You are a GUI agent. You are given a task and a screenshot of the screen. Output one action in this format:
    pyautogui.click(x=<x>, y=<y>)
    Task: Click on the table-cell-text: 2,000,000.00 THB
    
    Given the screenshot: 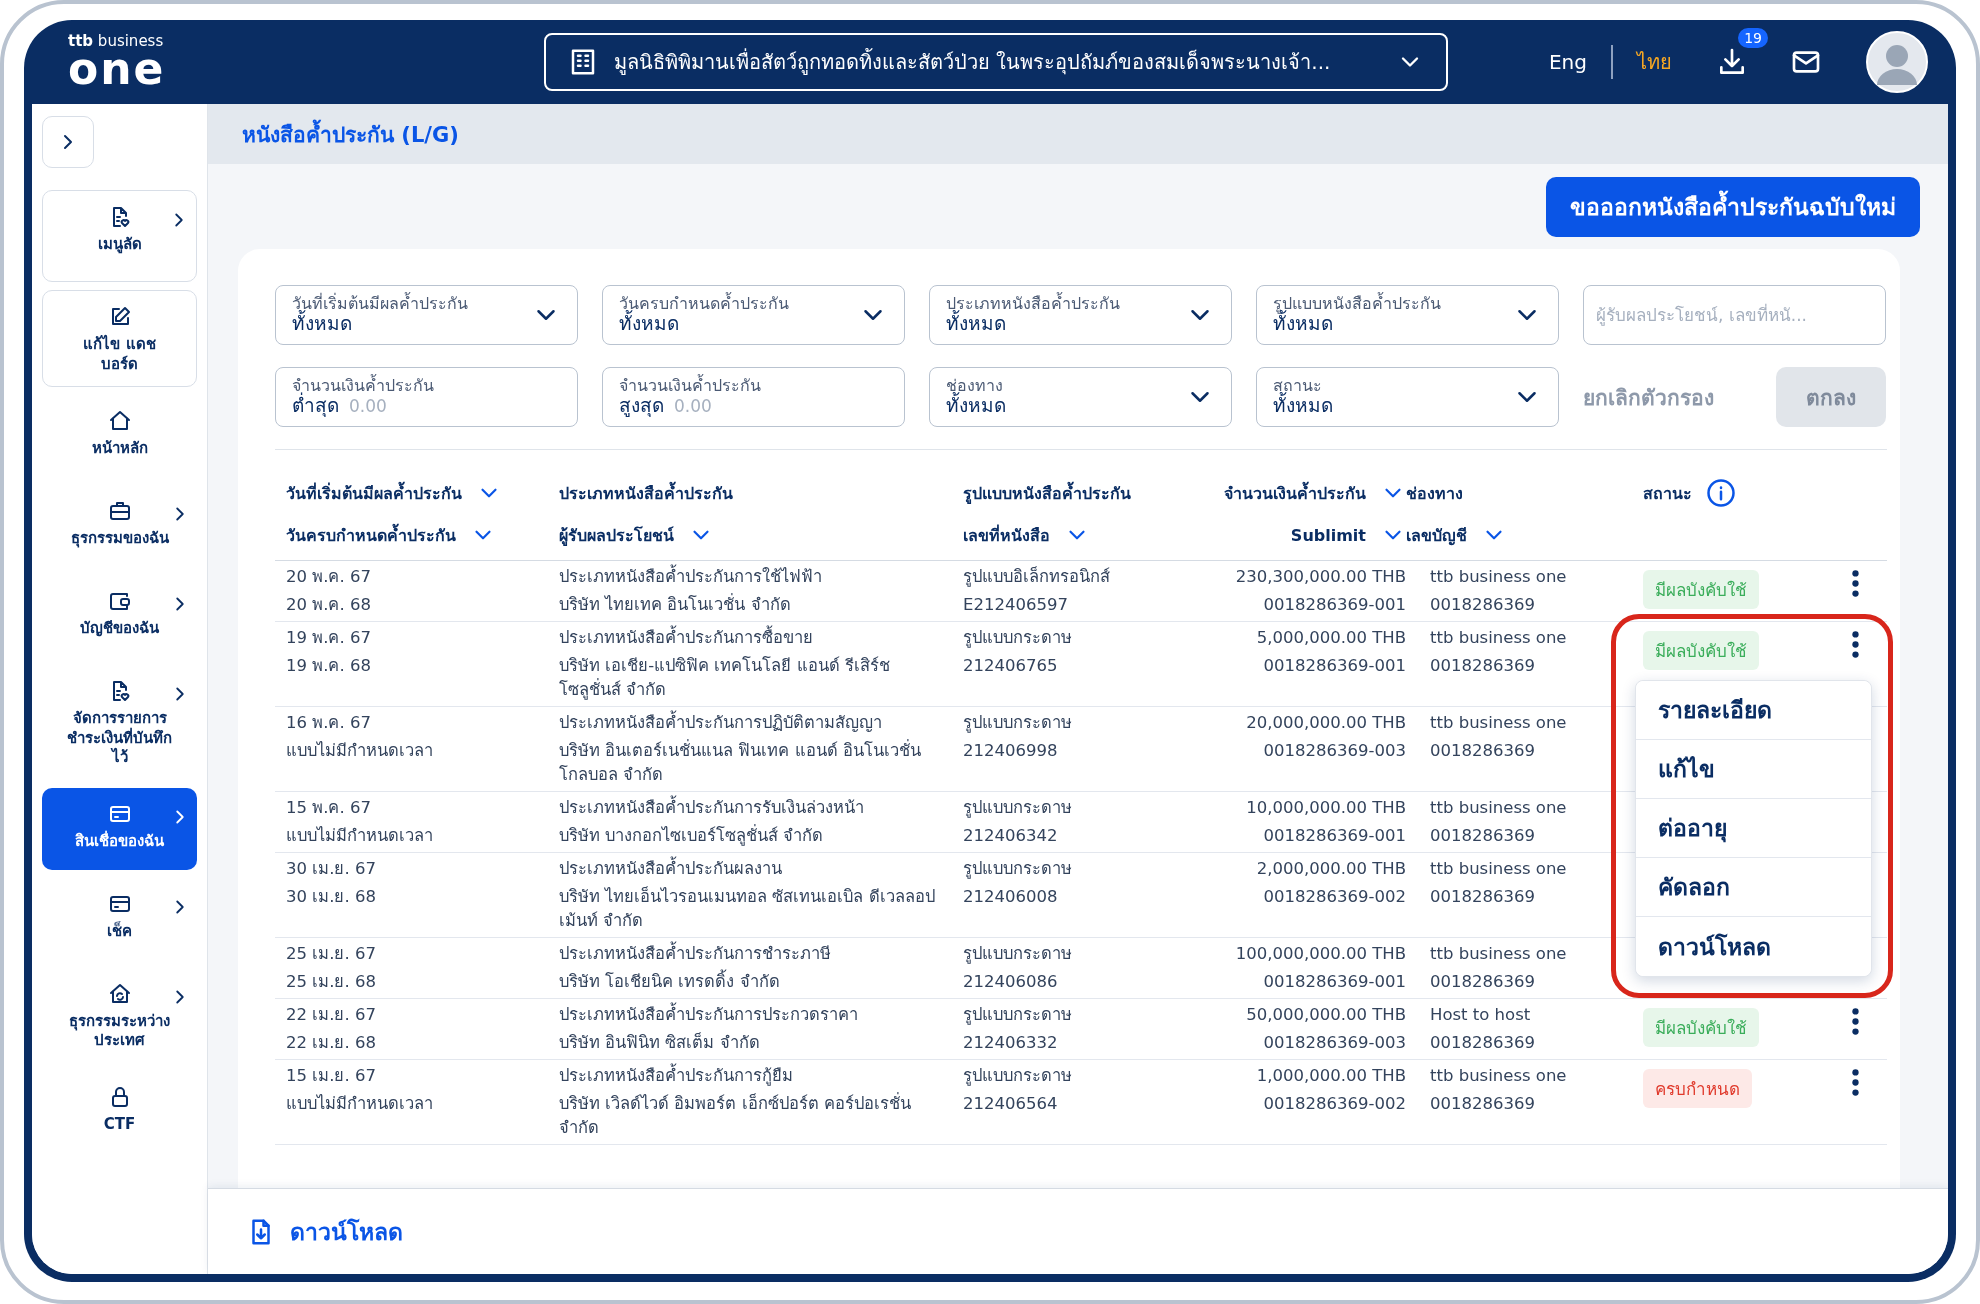 What is the action you would take?
    pyautogui.click(x=1330, y=869)
    